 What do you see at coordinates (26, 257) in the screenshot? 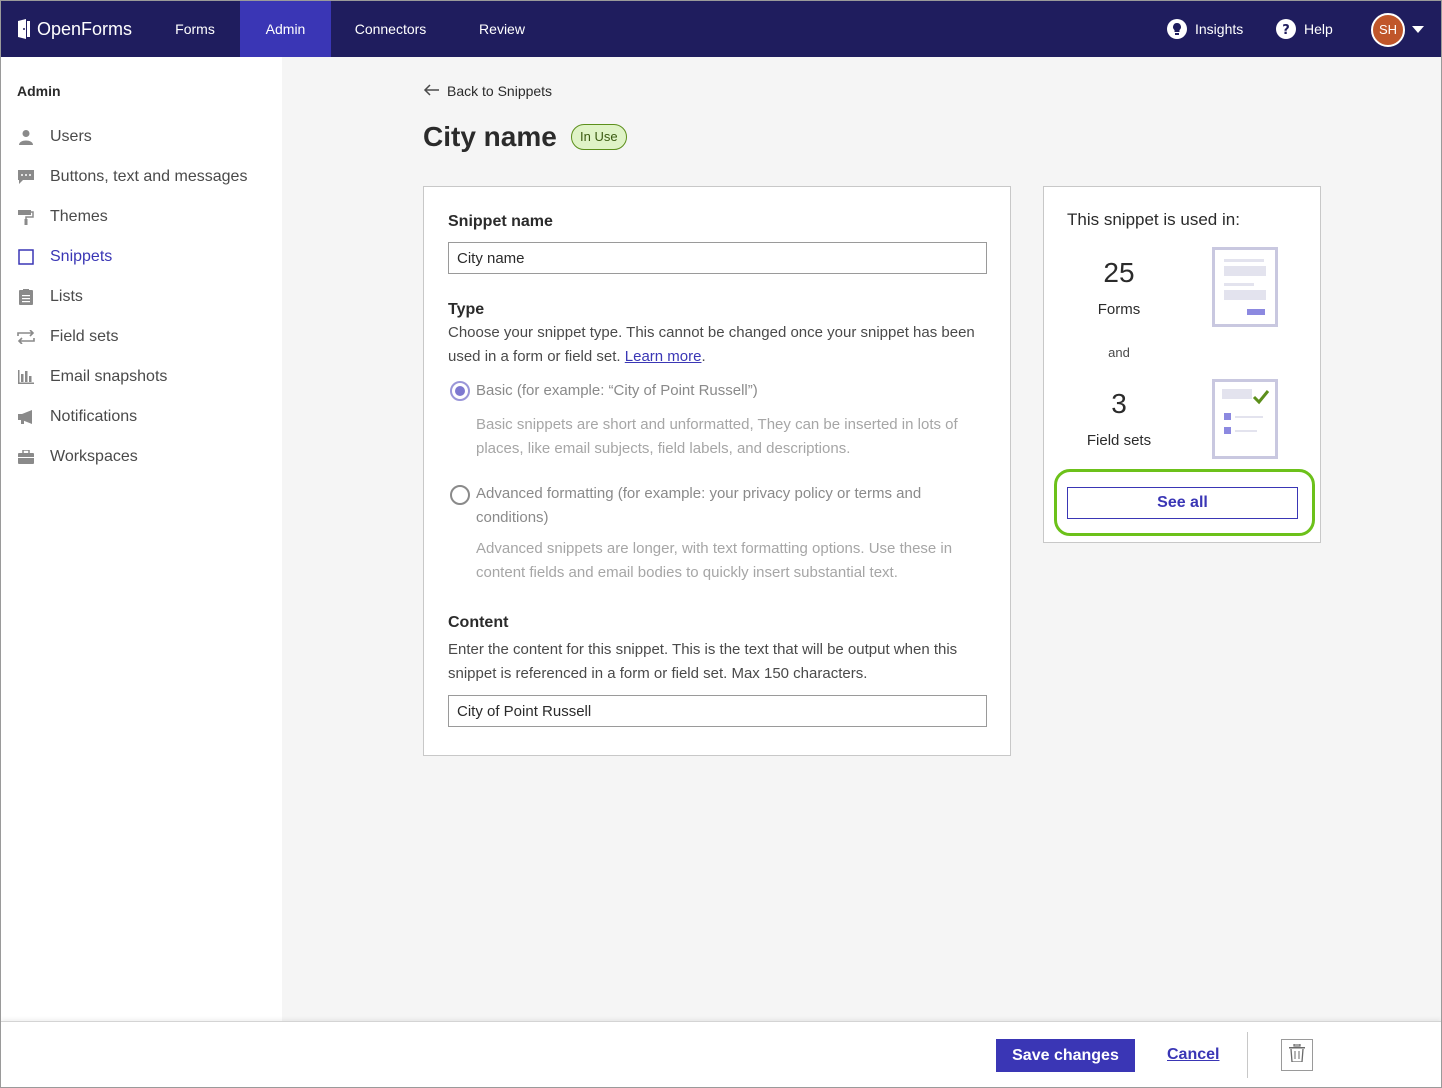
I see `square-icon` at bounding box center [26, 257].